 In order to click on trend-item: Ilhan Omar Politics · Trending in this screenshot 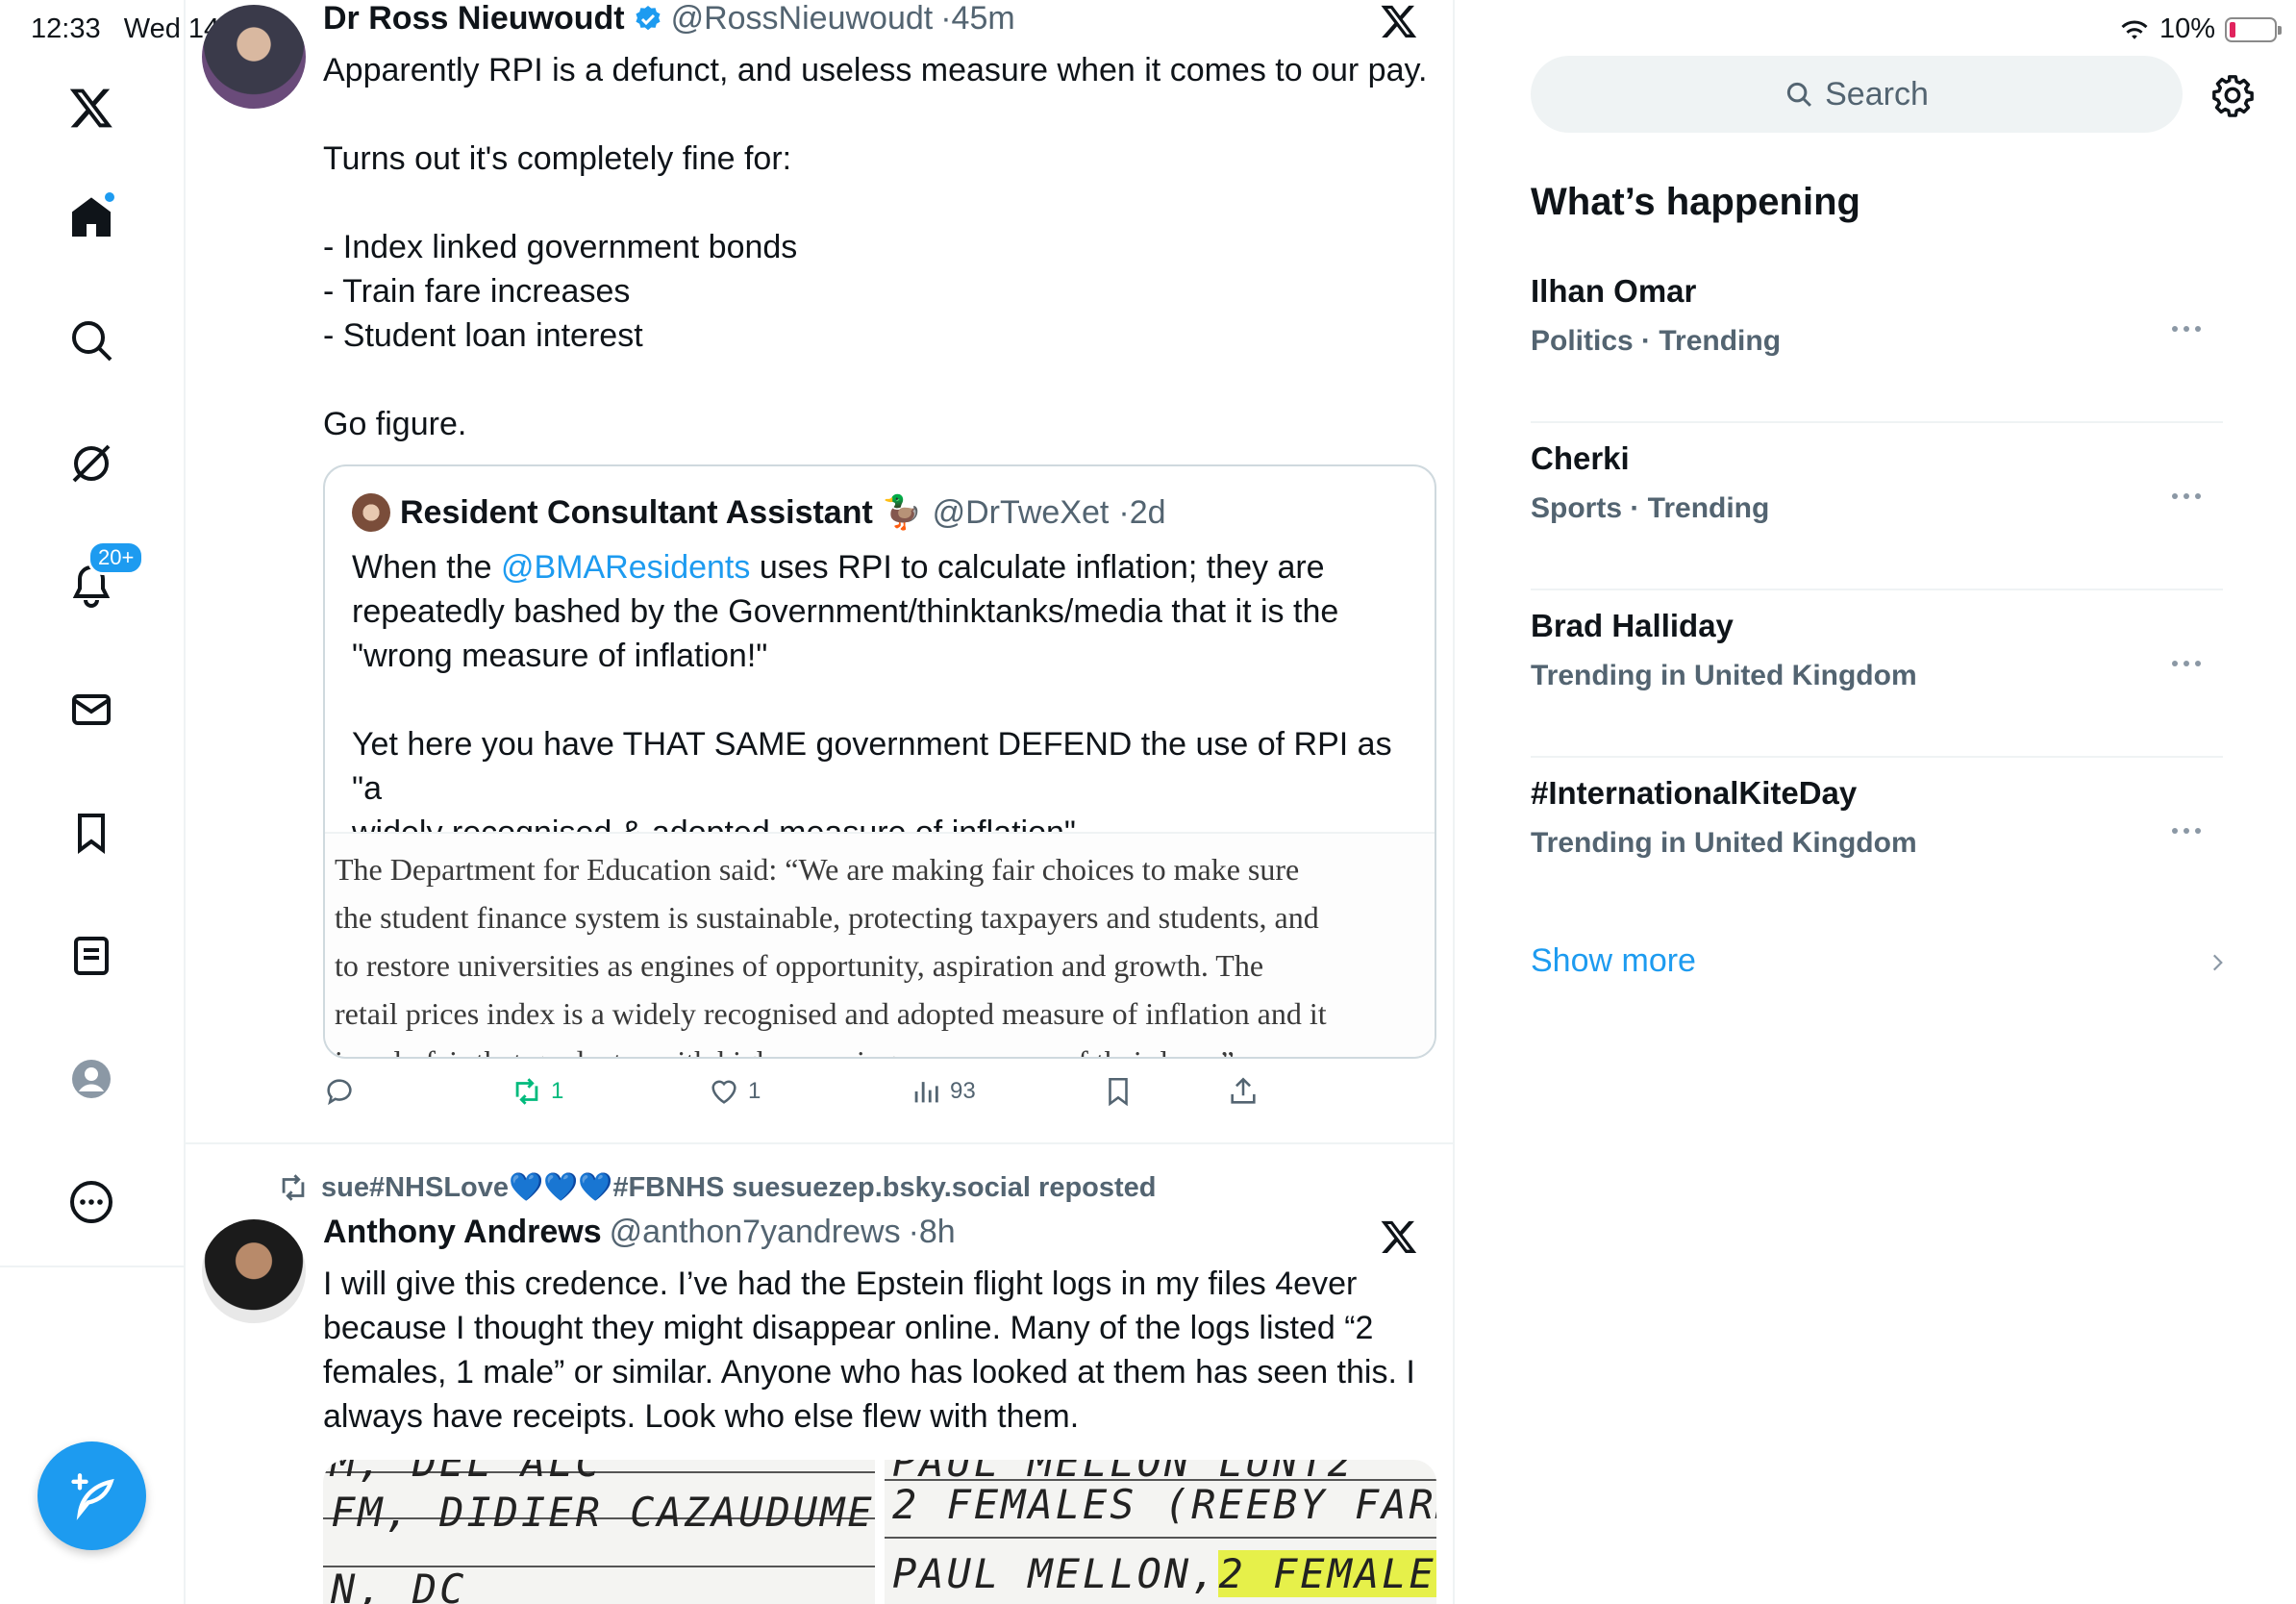, I will do `click(1877, 339)`.